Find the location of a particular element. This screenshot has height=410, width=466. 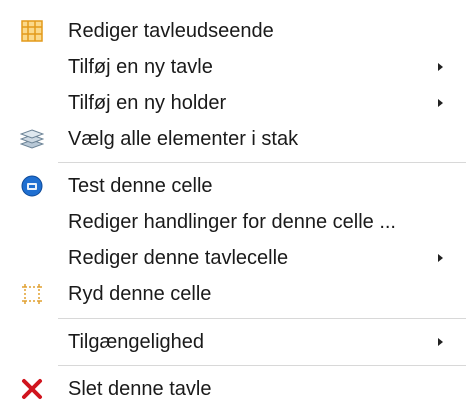

menu-item-label: Tilgængelighed is located at coordinates (136, 342).